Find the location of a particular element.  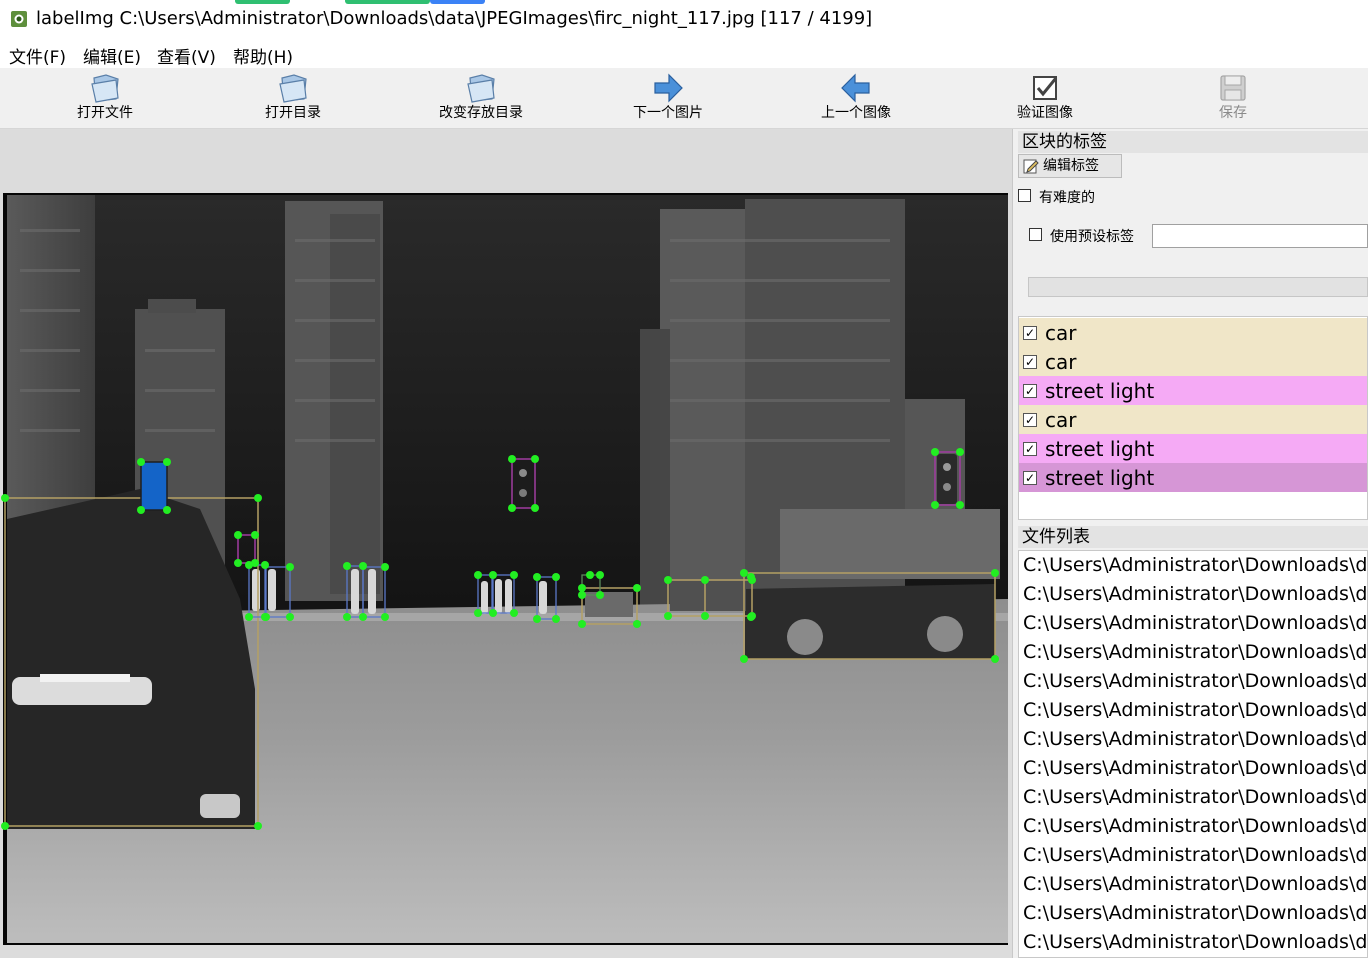

menu-help: 帮助(H) is located at coordinates (263, 55).